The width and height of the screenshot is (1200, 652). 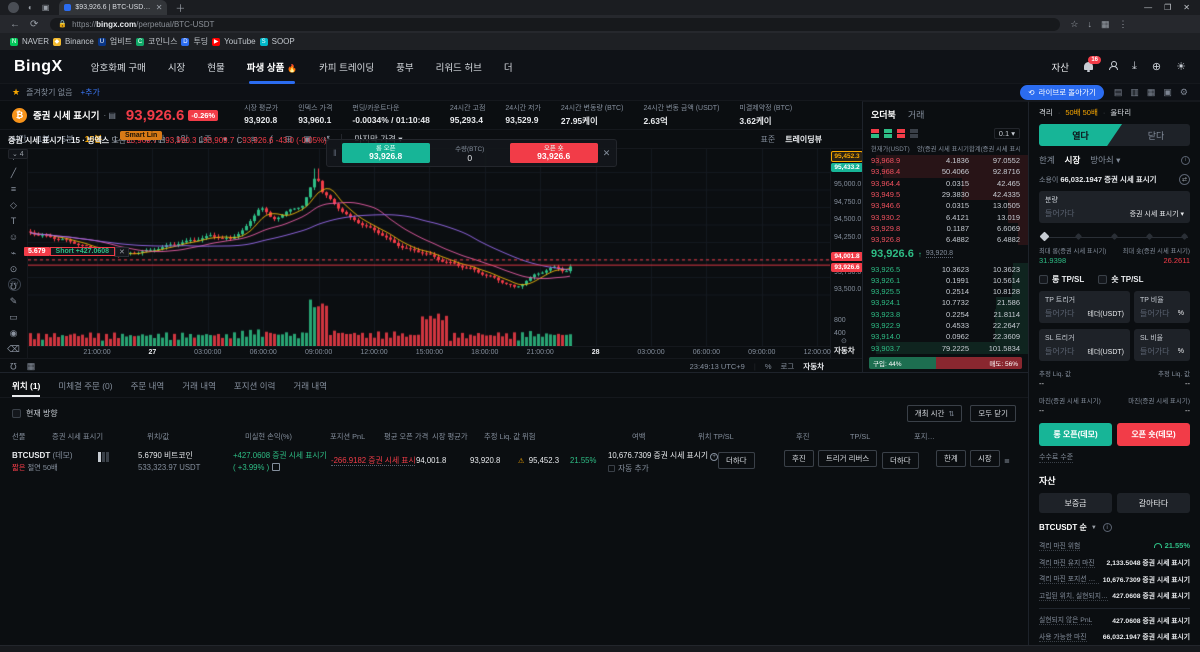 What do you see at coordinates (1056, 457) in the screenshot?
I see `fee-level-label: 수수료 수준` at bounding box center [1056, 457].